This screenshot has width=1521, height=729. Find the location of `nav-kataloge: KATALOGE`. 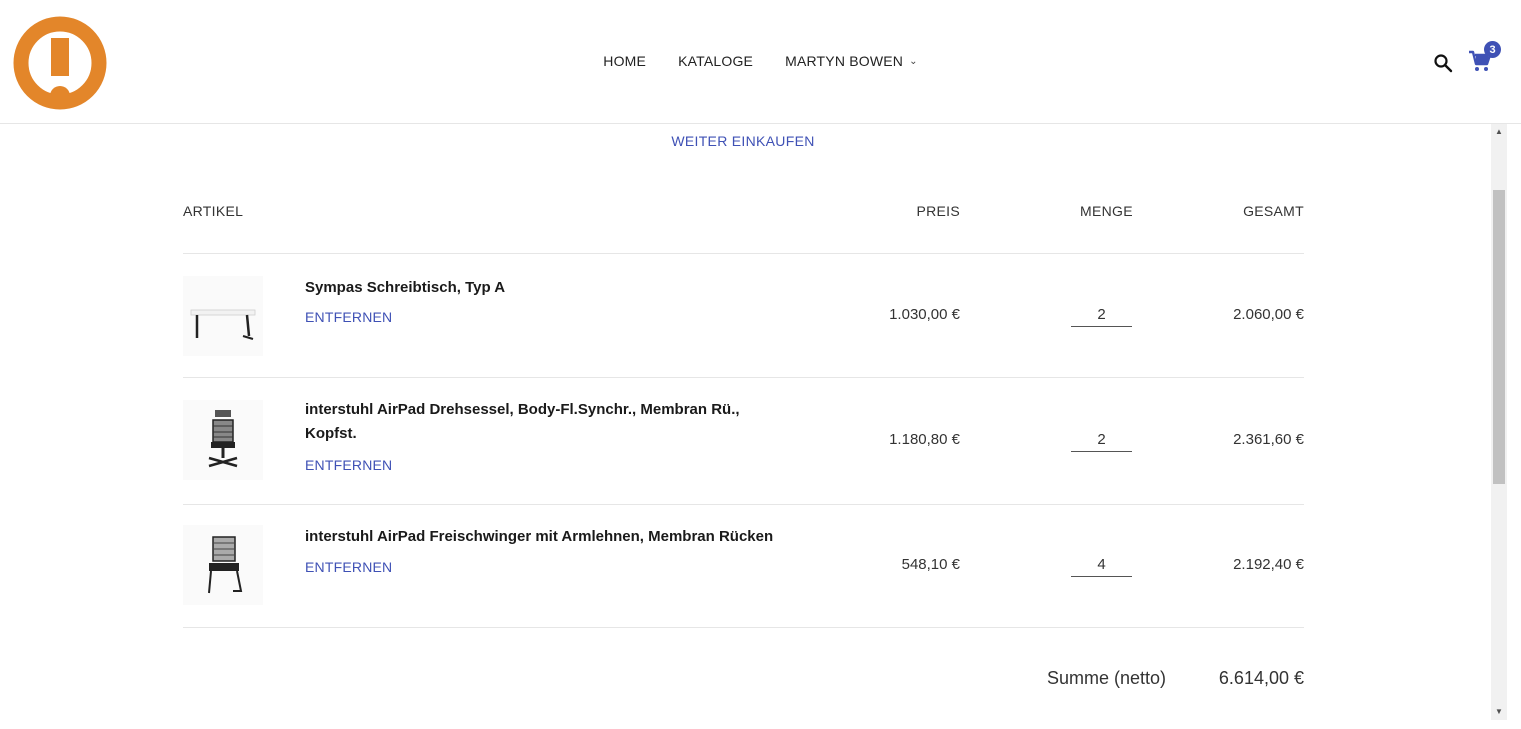

nav-kataloge: KATALOGE is located at coordinates (715, 61).